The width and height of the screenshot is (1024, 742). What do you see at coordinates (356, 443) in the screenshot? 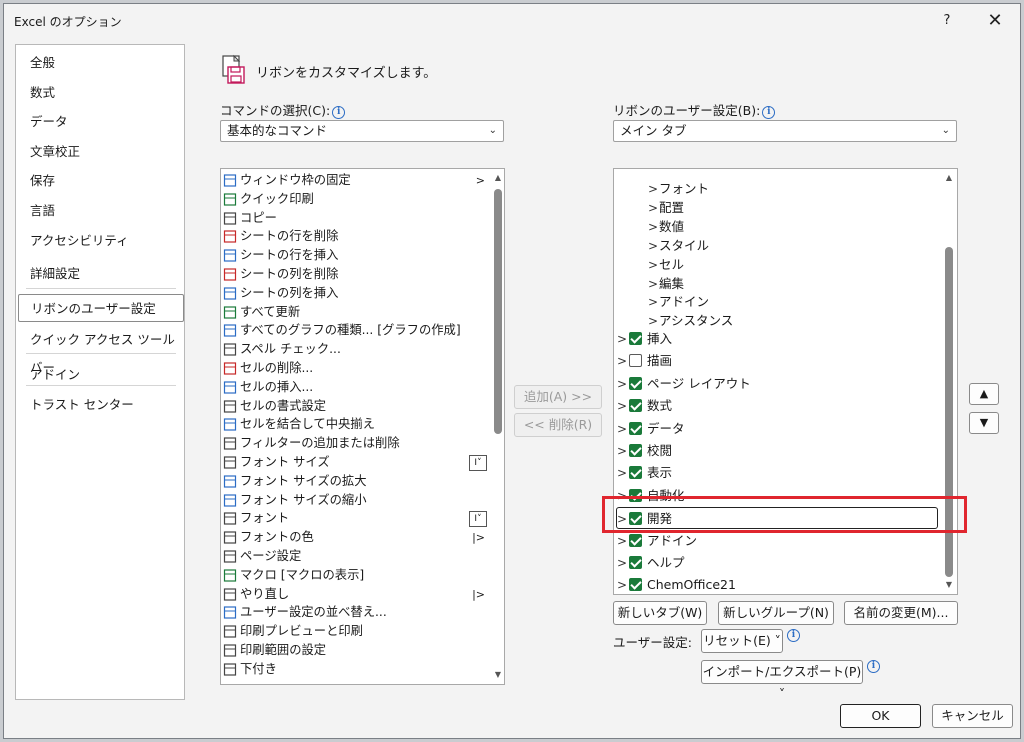
I see `command-item: フィルターの追加または削除` at bounding box center [356, 443].